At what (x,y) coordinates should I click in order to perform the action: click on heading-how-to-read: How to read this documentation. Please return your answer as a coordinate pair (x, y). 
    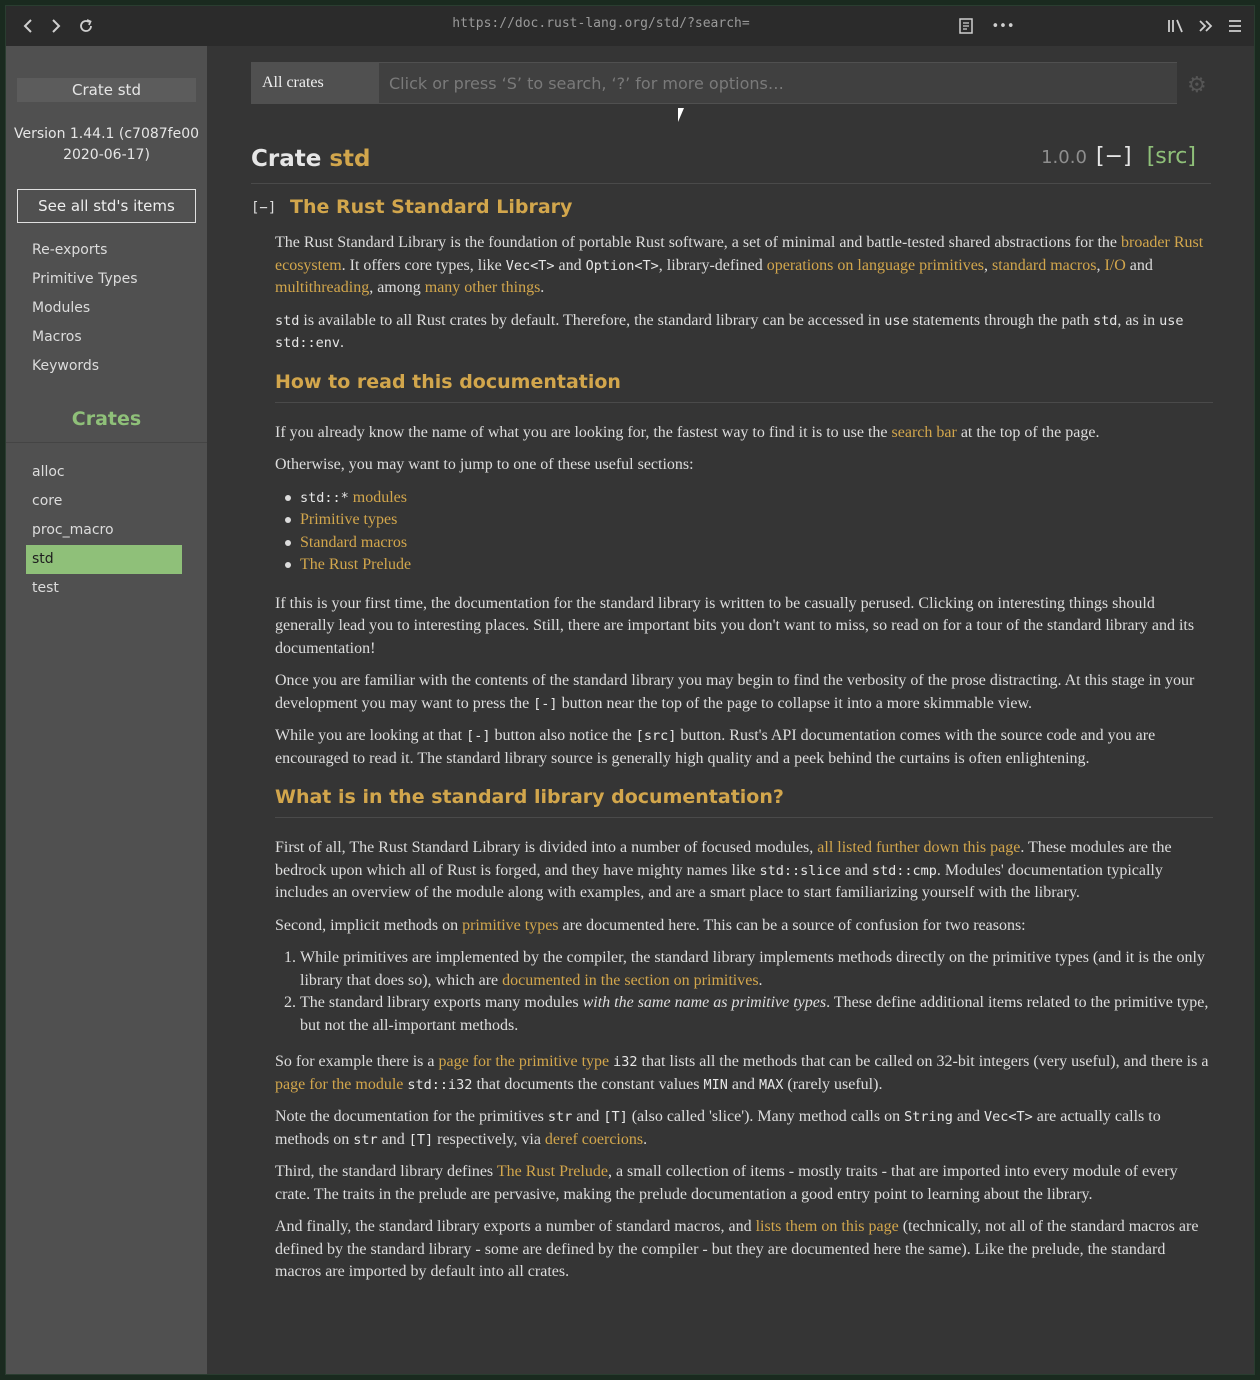
    Looking at the image, I should click on (744, 387).